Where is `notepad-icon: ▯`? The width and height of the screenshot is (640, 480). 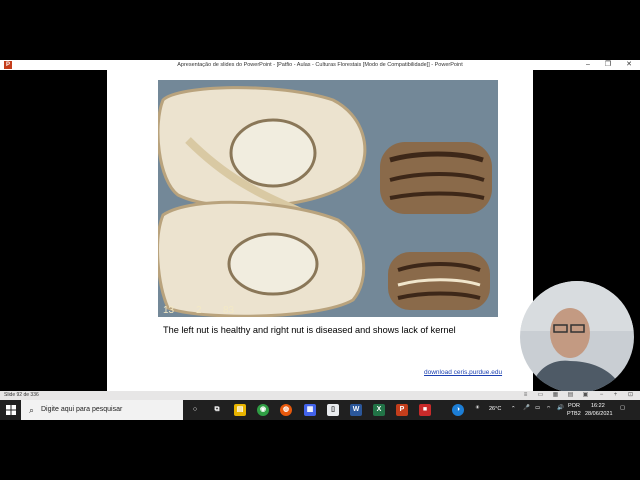
notepad-icon: ▯ is located at coordinates (333, 410).